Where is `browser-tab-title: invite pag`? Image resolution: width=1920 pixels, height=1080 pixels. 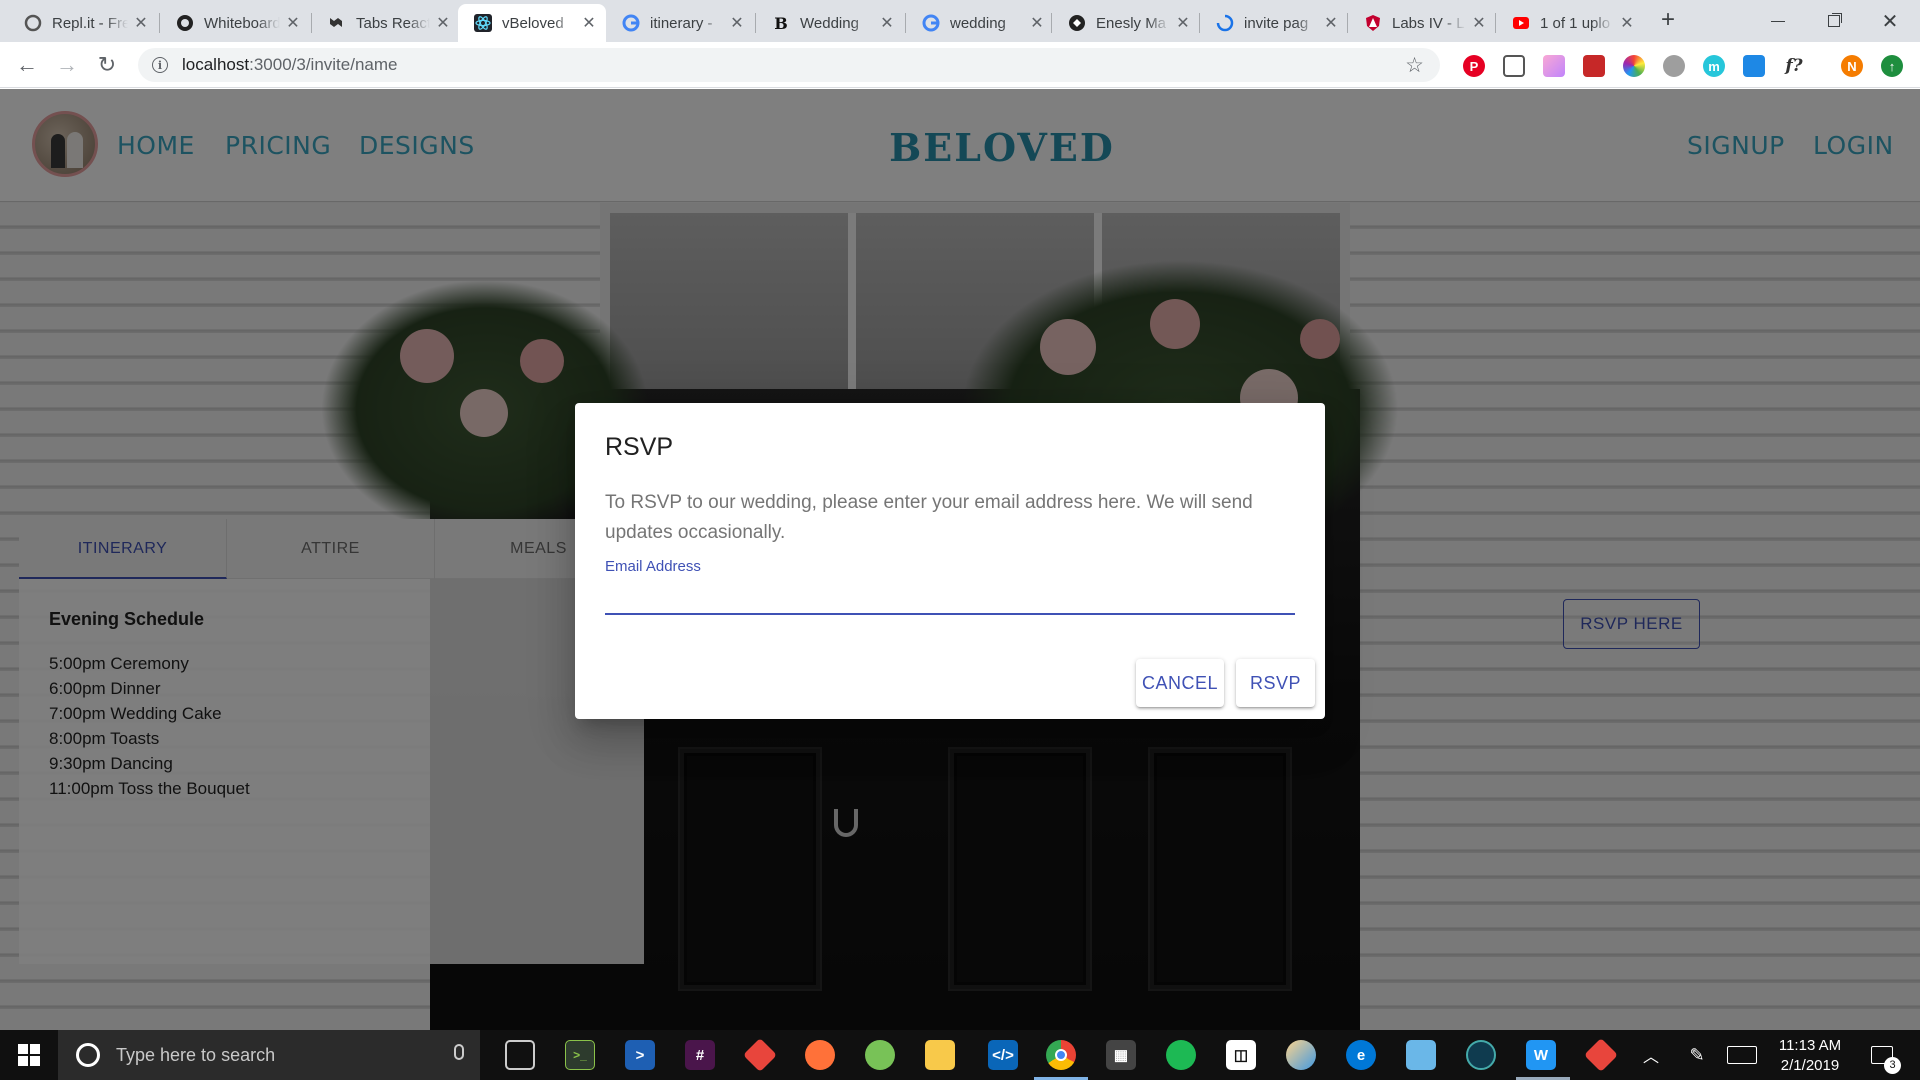
browser-tab-title: invite pag is located at coordinates (1276, 23).